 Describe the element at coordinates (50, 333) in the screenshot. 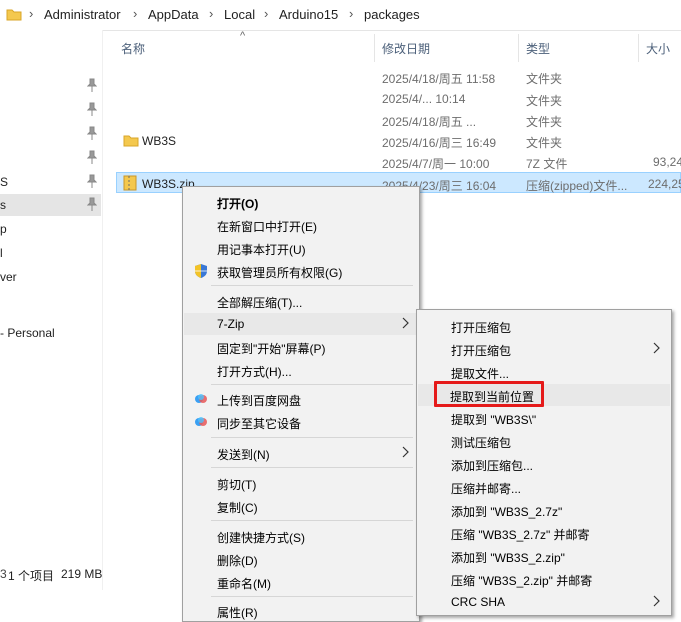

I see `nav-item-personal: - Personal` at that location.